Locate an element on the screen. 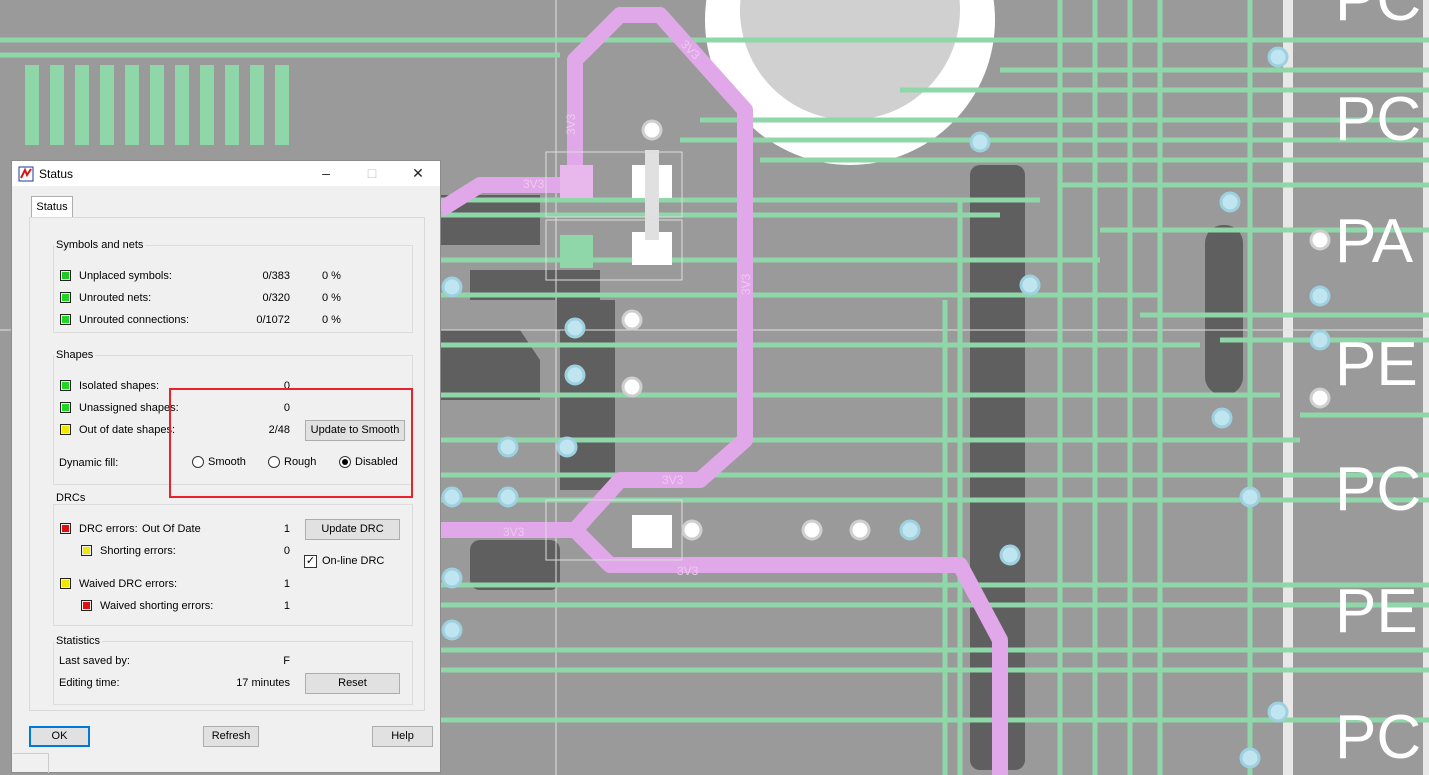 The height and width of the screenshot is (775, 1429). group-title: Symbols and nets is located at coordinates (100, 245).